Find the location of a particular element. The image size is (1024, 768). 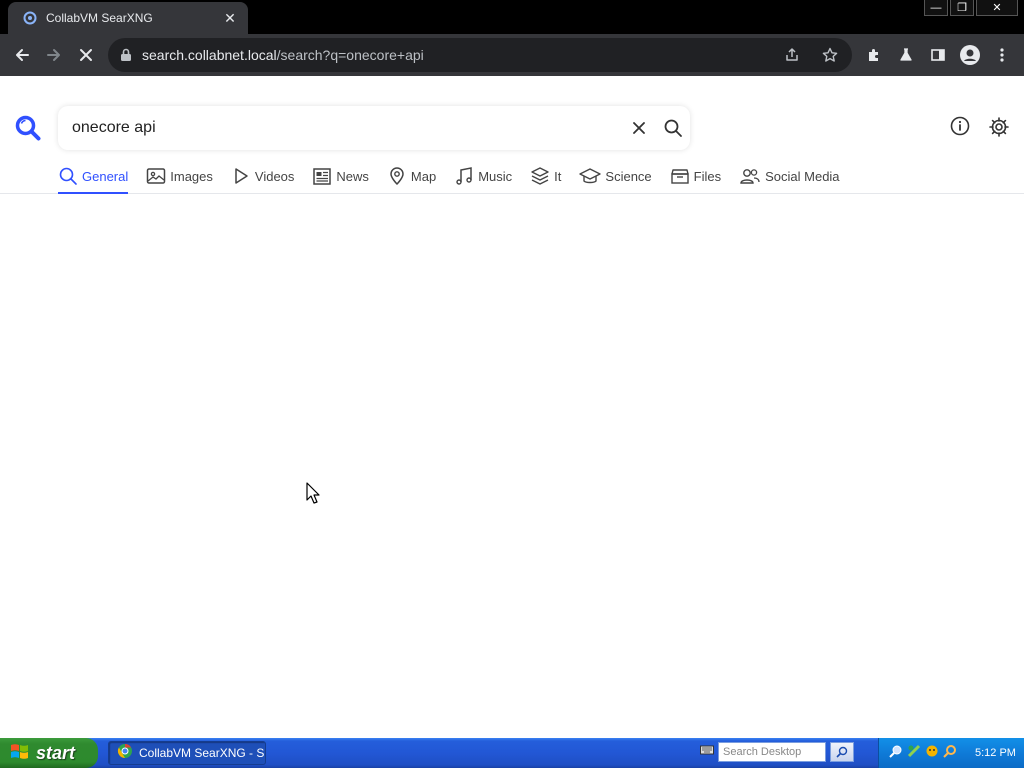

image-icon is located at coordinates (156, 177).